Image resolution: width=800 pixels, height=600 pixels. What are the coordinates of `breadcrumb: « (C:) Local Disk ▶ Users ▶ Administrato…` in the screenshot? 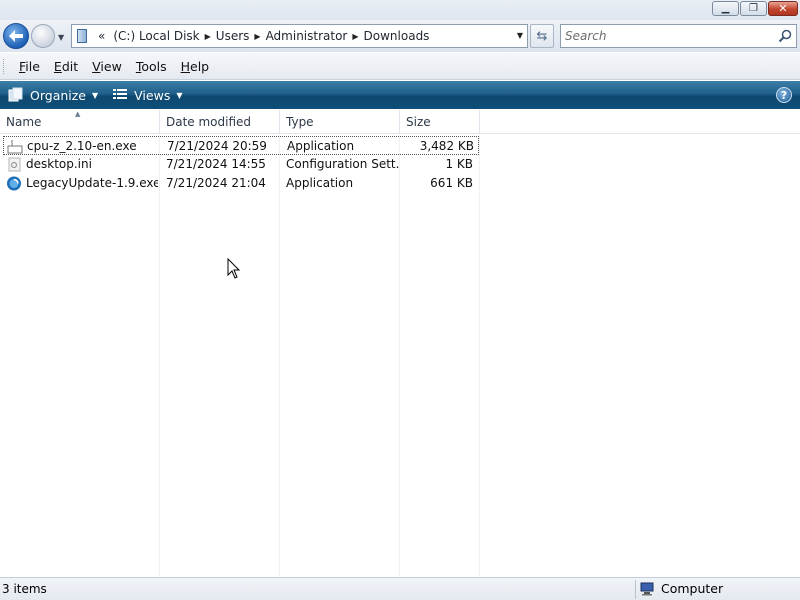 It's located at (263, 36).